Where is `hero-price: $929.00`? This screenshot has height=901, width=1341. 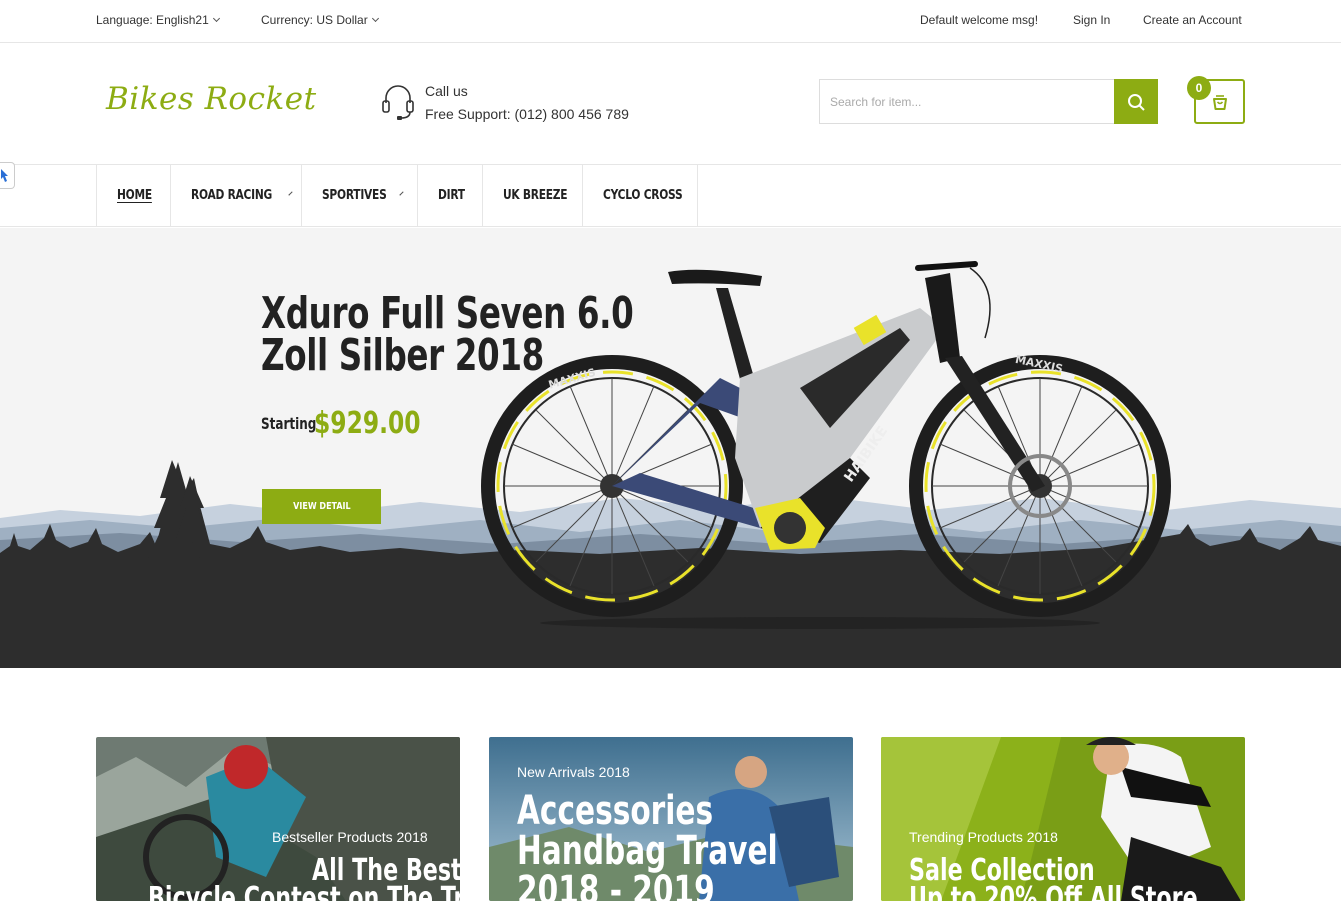
hero-price: $929.00 is located at coordinates (367, 423).